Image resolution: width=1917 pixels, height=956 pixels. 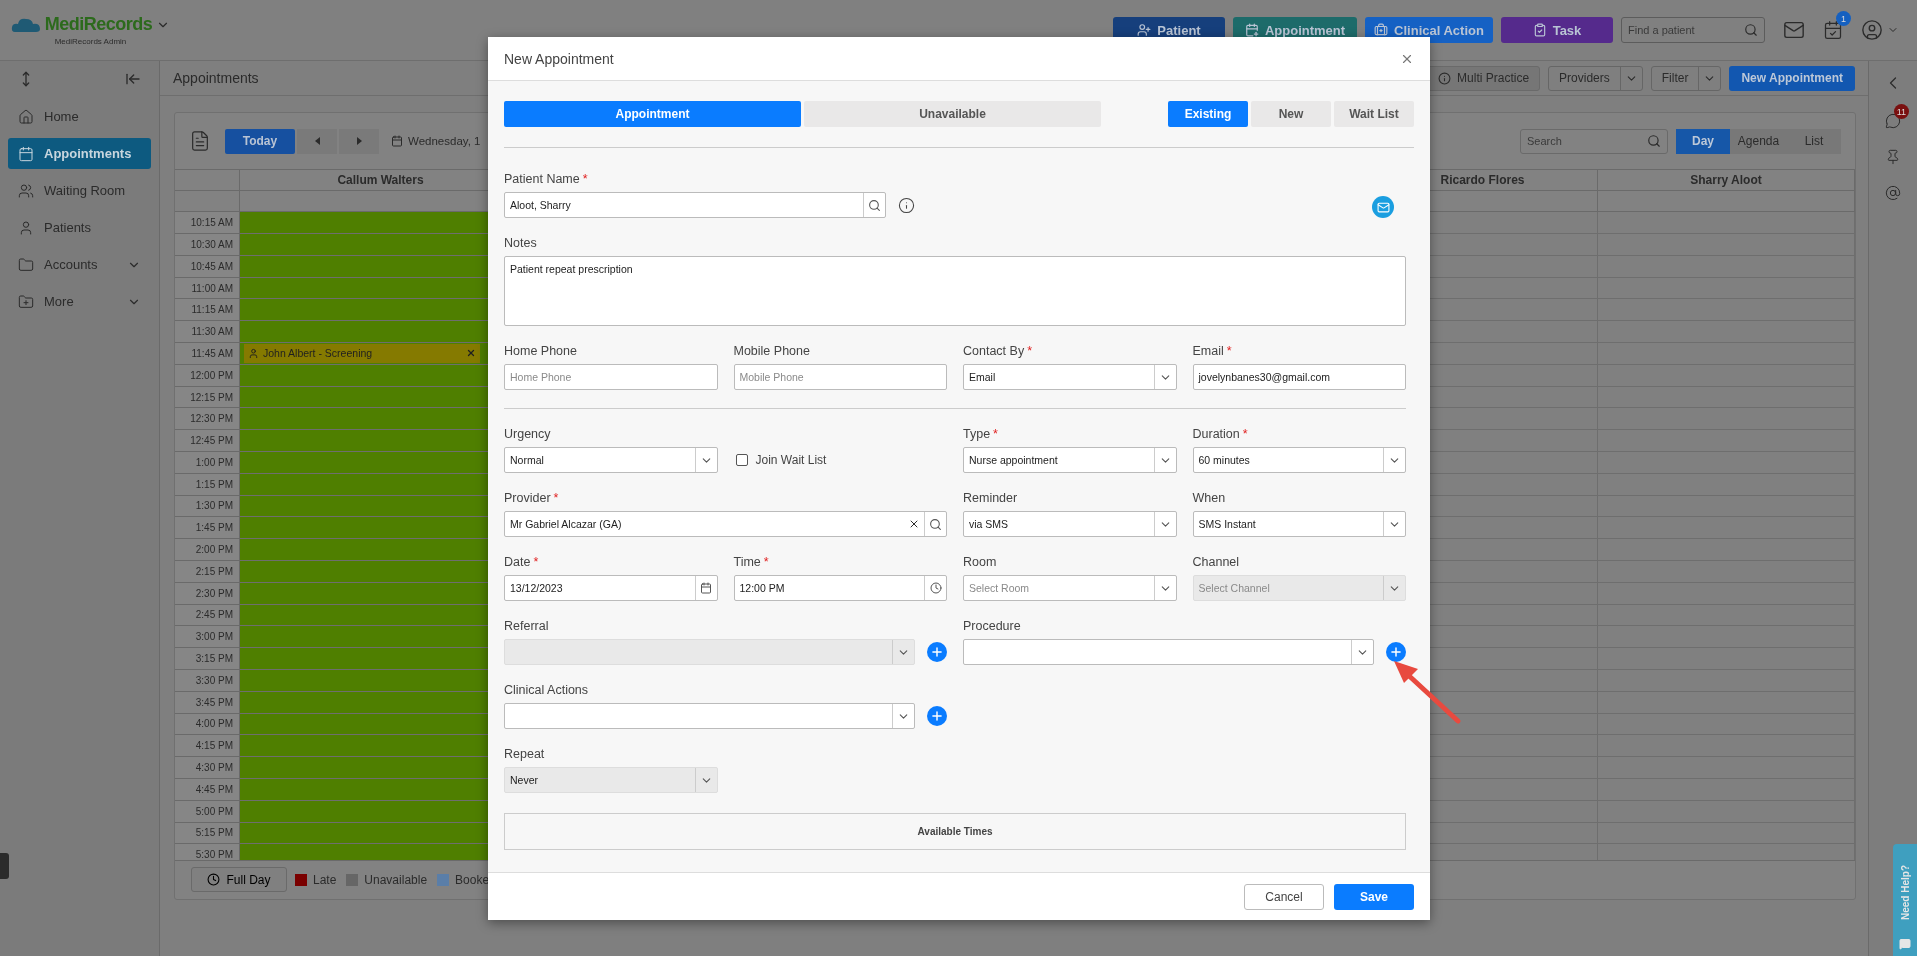 What do you see at coordinates (611, 377) in the screenshot?
I see `input-field: Home Phone` at bounding box center [611, 377].